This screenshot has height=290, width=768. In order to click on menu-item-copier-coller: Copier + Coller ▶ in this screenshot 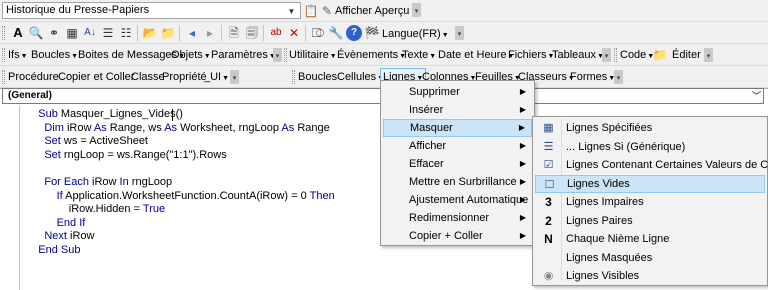, I will do `click(457, 236)`.